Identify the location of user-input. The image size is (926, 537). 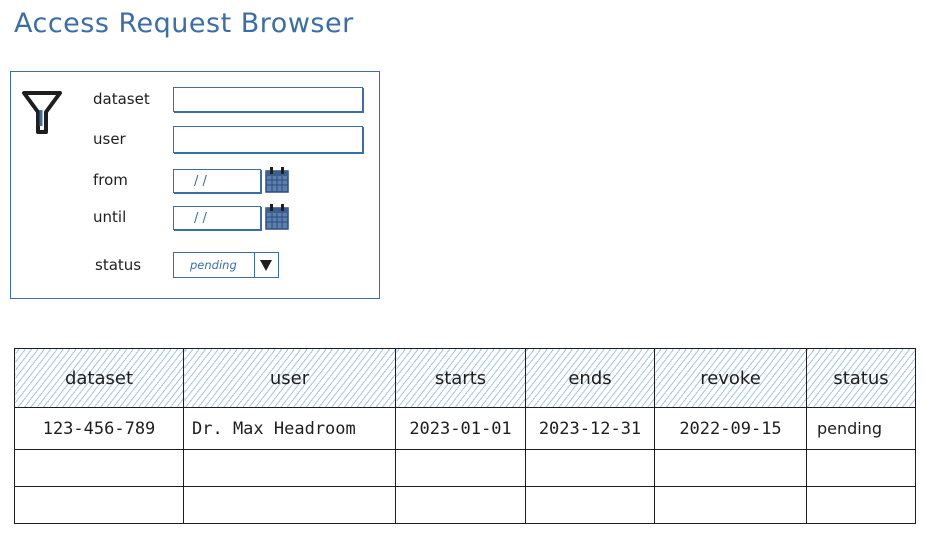
(268, 139).